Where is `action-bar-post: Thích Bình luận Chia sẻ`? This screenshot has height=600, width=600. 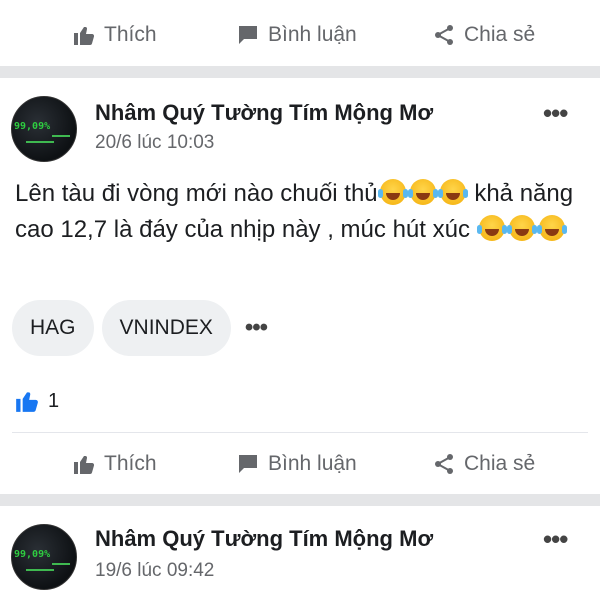
action-bar-post: Thích Bình luận Chia sẻ is located at coordinates (300, 464).